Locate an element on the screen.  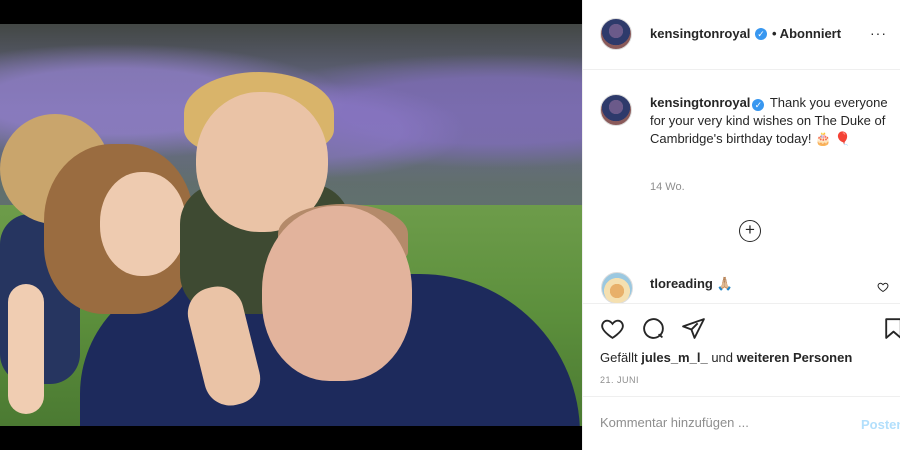
comment-input is located at coordinates (720, 422).